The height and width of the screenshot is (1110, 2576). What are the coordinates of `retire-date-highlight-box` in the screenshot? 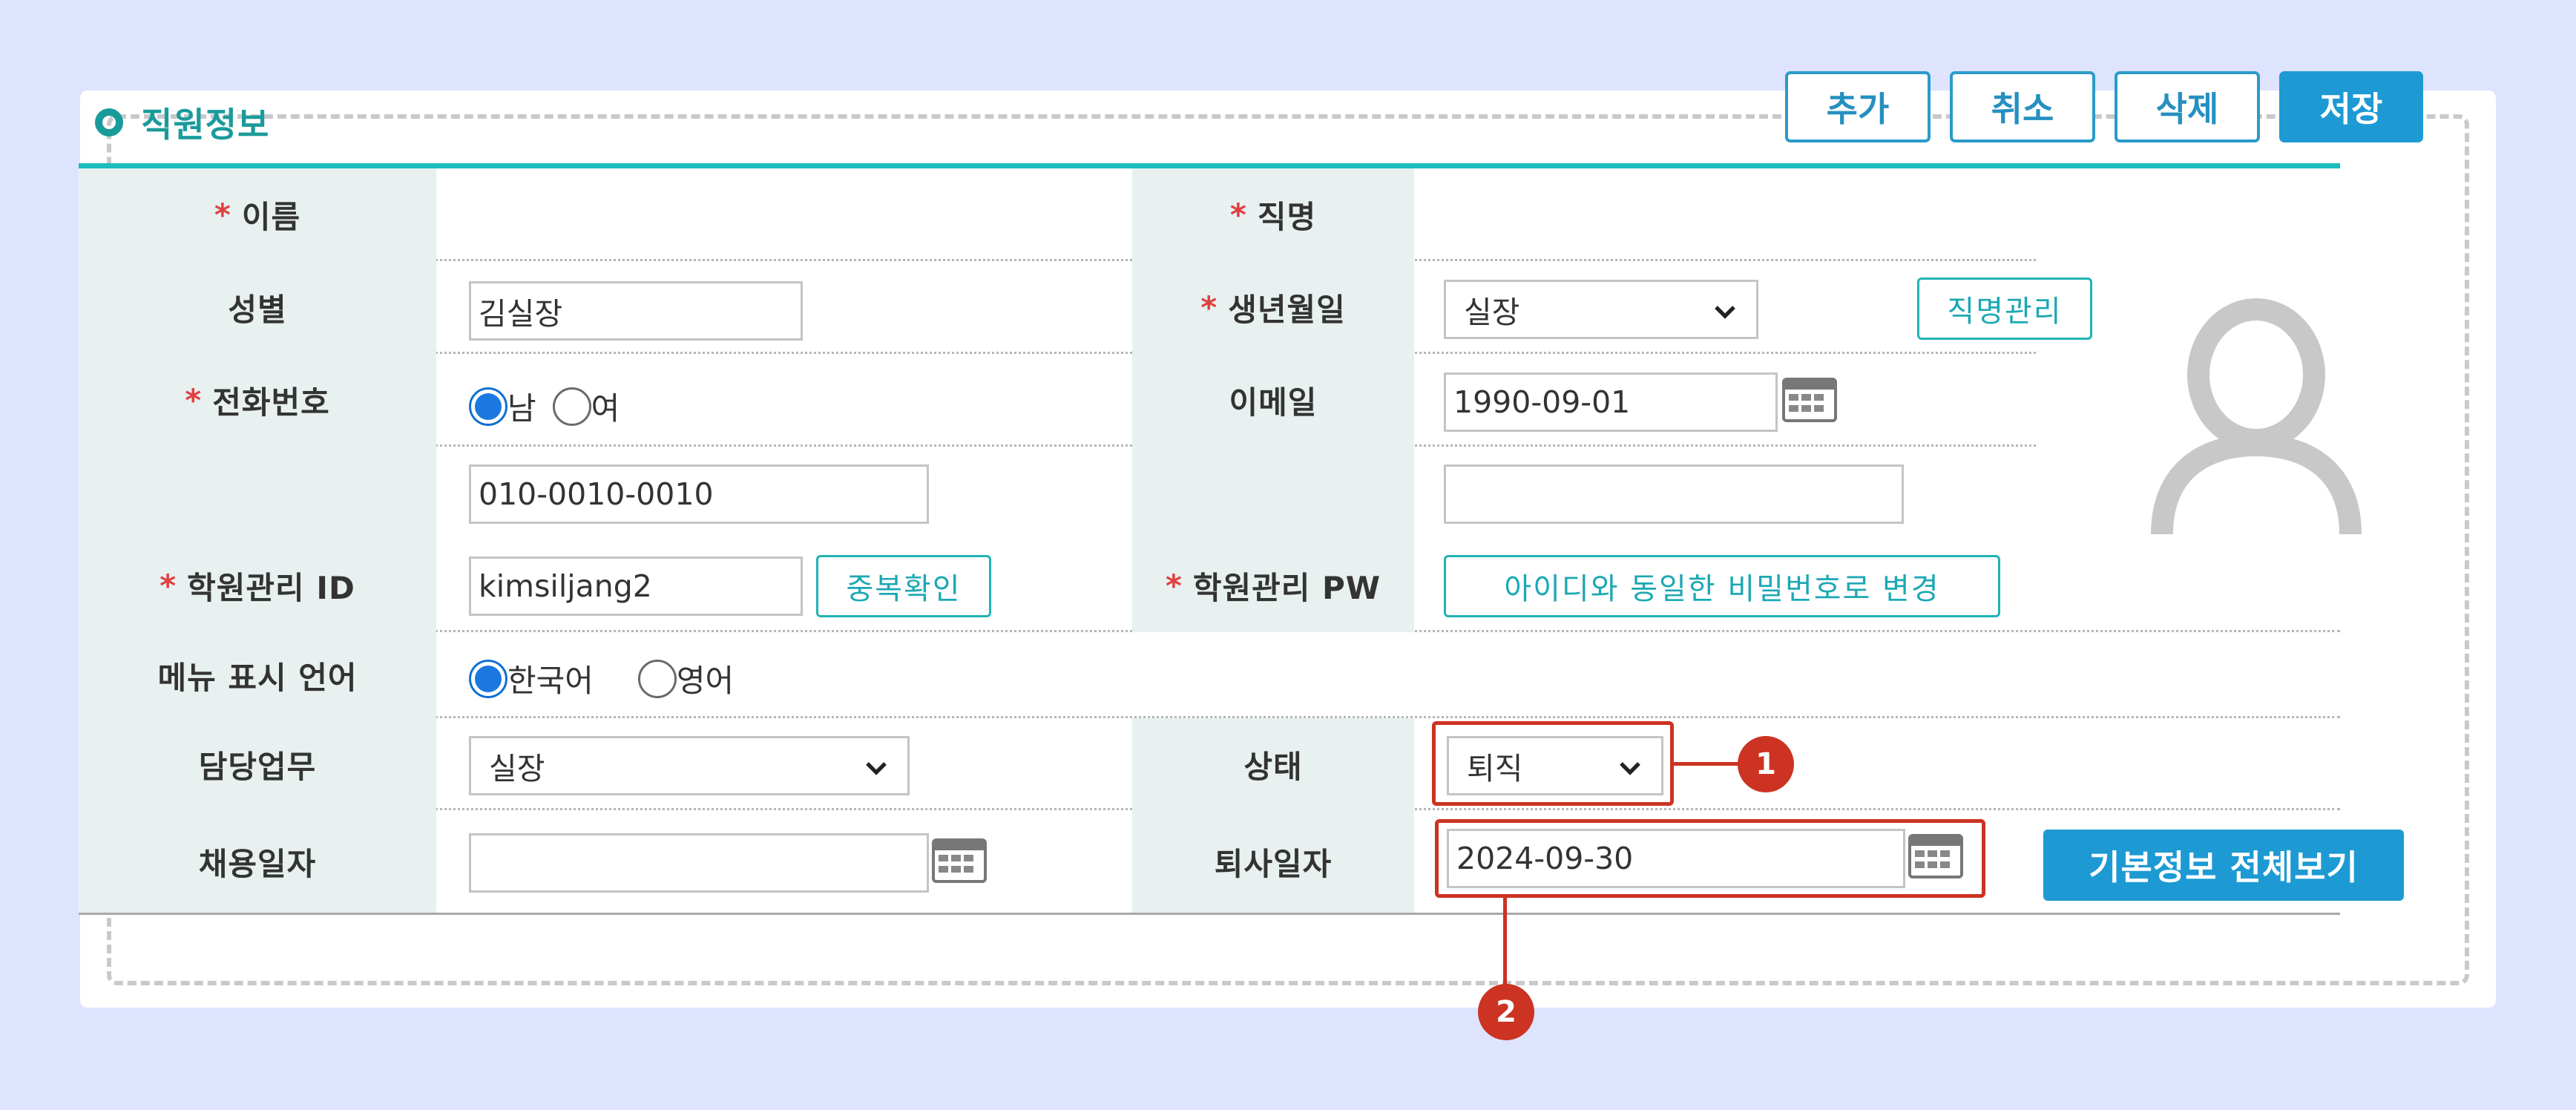 It's located at (1710, 858).